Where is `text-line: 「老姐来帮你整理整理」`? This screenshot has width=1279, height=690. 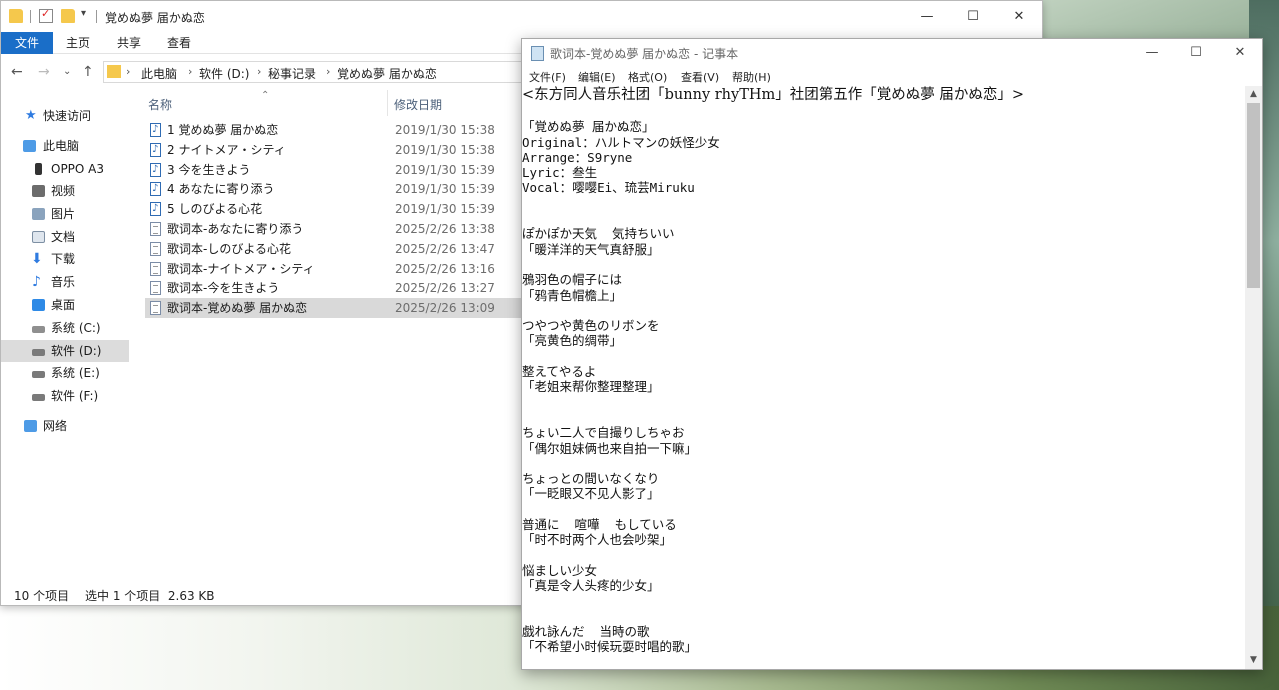 text-line: 「老姐来帮你整理整理」 is located at coordinates (591, 387).